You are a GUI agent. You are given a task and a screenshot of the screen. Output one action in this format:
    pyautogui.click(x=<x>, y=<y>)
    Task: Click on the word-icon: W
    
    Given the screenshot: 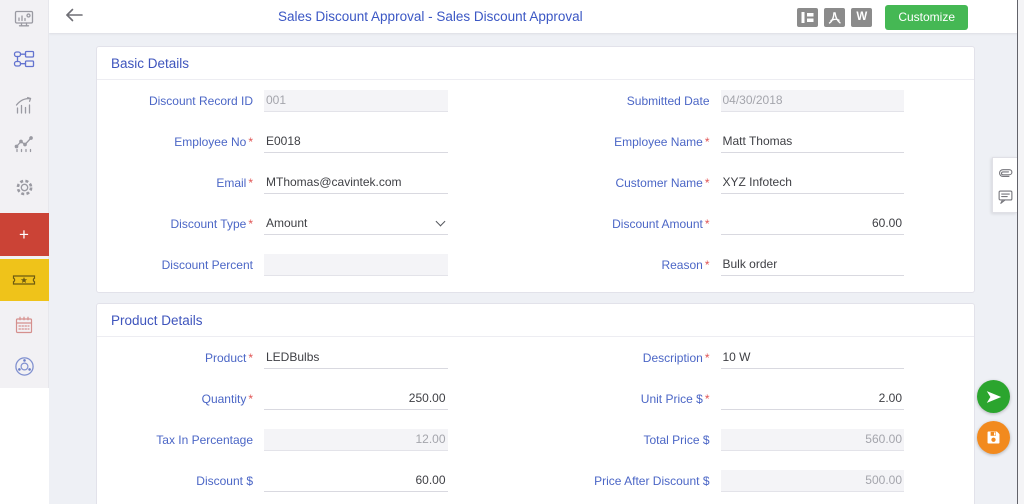 What is the action you would take?
    pyautogui.click(x=862, y=16)
    